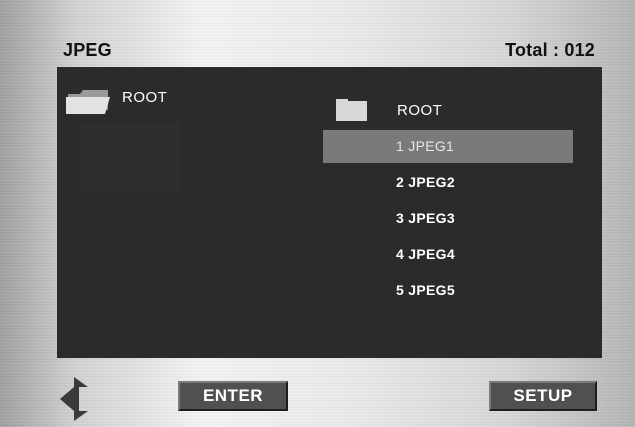  I want to click on list-item-jpeg2: 2 JPEG2, so click(448, 182).